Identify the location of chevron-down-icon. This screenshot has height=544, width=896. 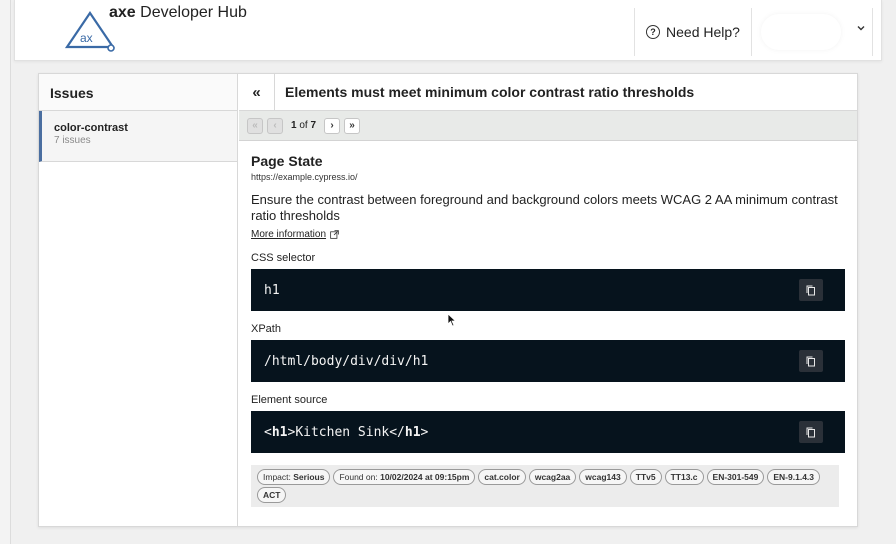
(861, 28).